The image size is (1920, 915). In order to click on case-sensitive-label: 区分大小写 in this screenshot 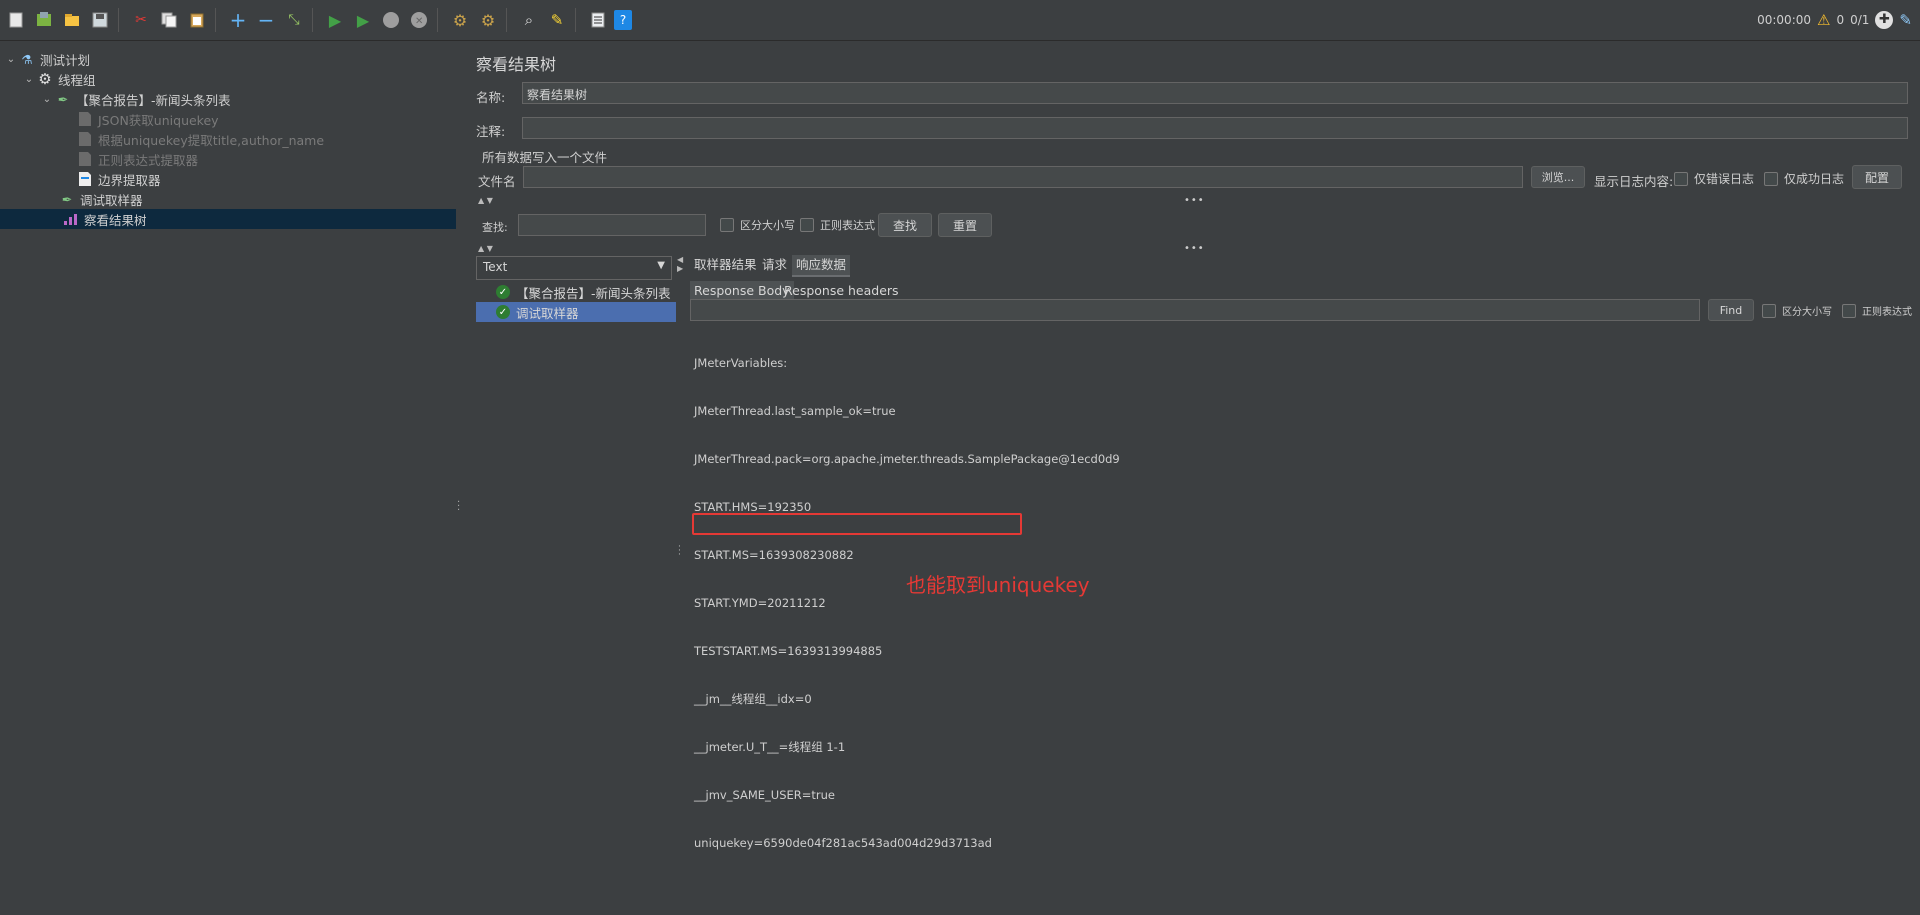, I will do `click(767, 225)`.